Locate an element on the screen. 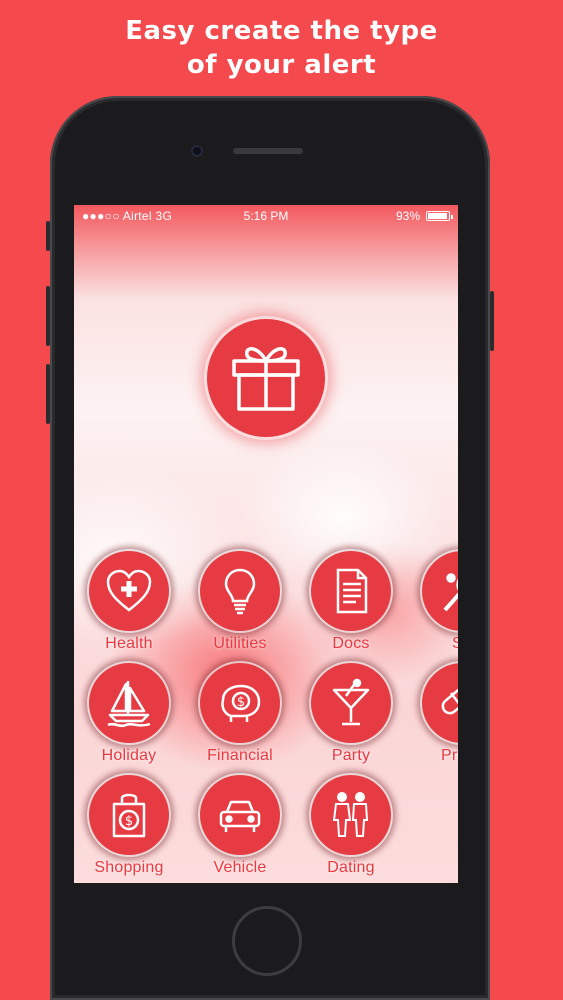 This screenshot has width=563, height=1000. category-label: Holiday is located at coordinates (129, 755).